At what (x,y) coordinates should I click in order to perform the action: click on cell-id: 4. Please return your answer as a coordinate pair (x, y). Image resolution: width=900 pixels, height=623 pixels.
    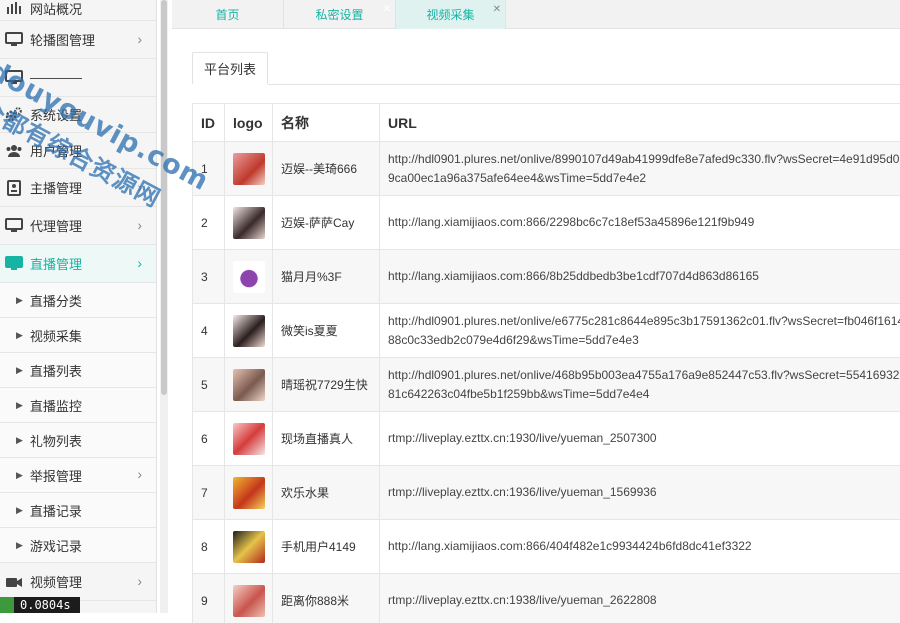
    Looking at the image, I should click on (209, 331).